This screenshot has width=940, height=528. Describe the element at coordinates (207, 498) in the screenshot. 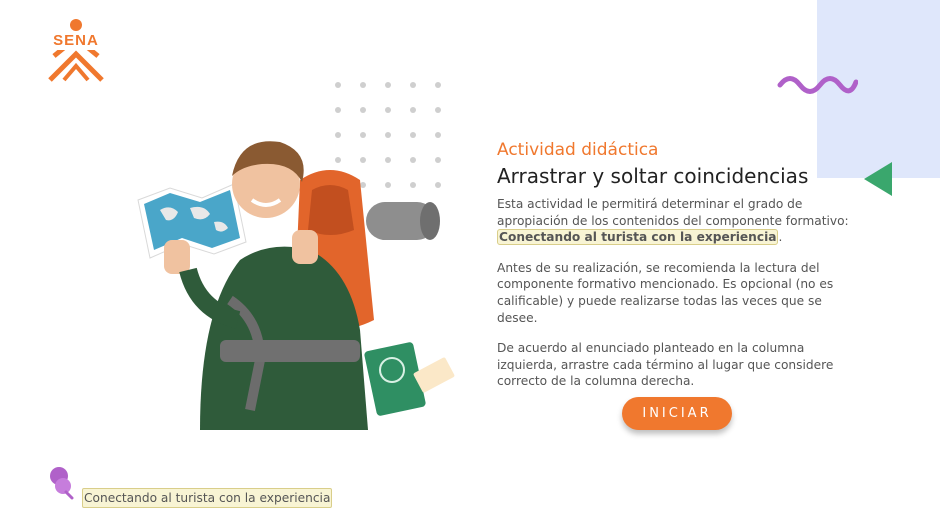

I see `footer-component-label: Conectando al turista con la experiencia` at that location.